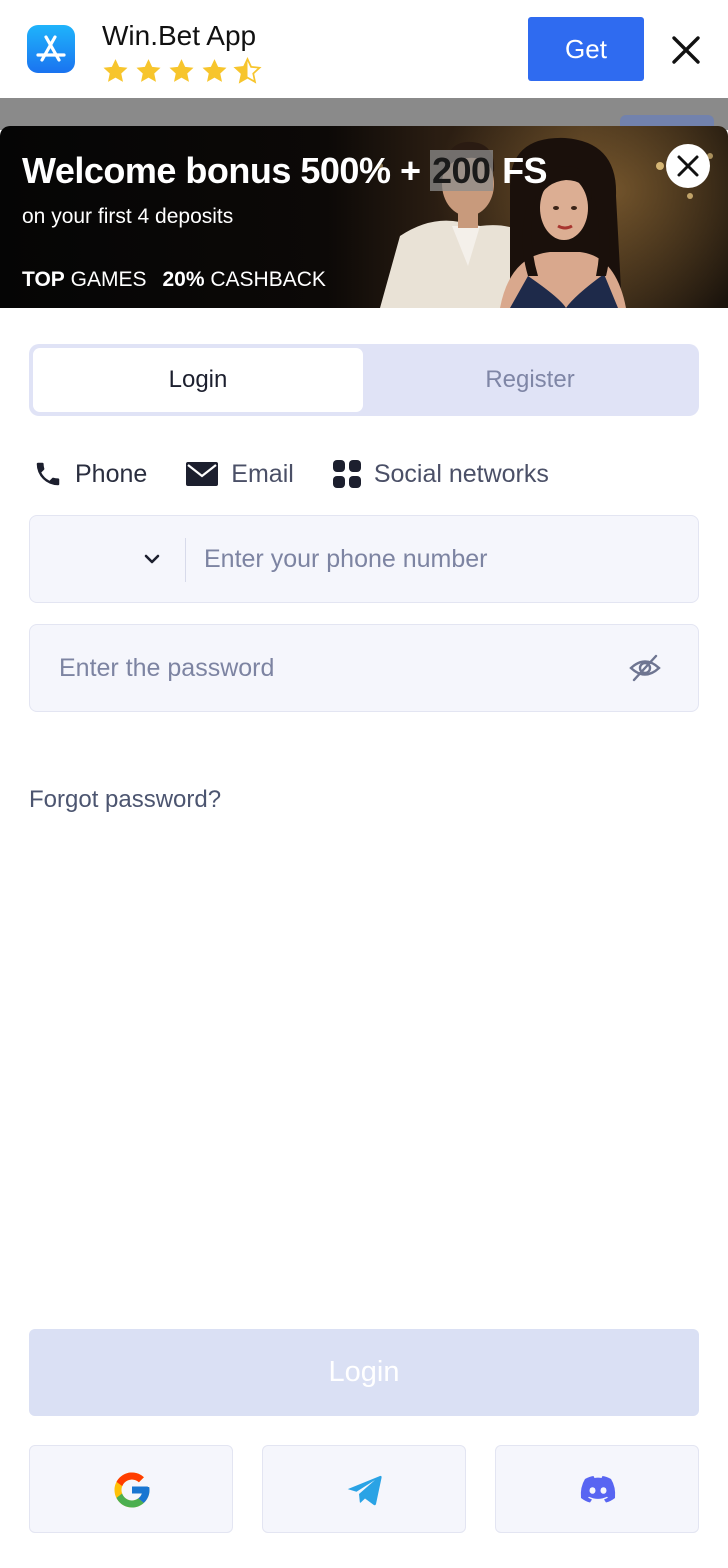 Image resolution: width=728 pixels, height=1568 pixels. I want to click on promo-title-suffix: FS, so click(520, 170).